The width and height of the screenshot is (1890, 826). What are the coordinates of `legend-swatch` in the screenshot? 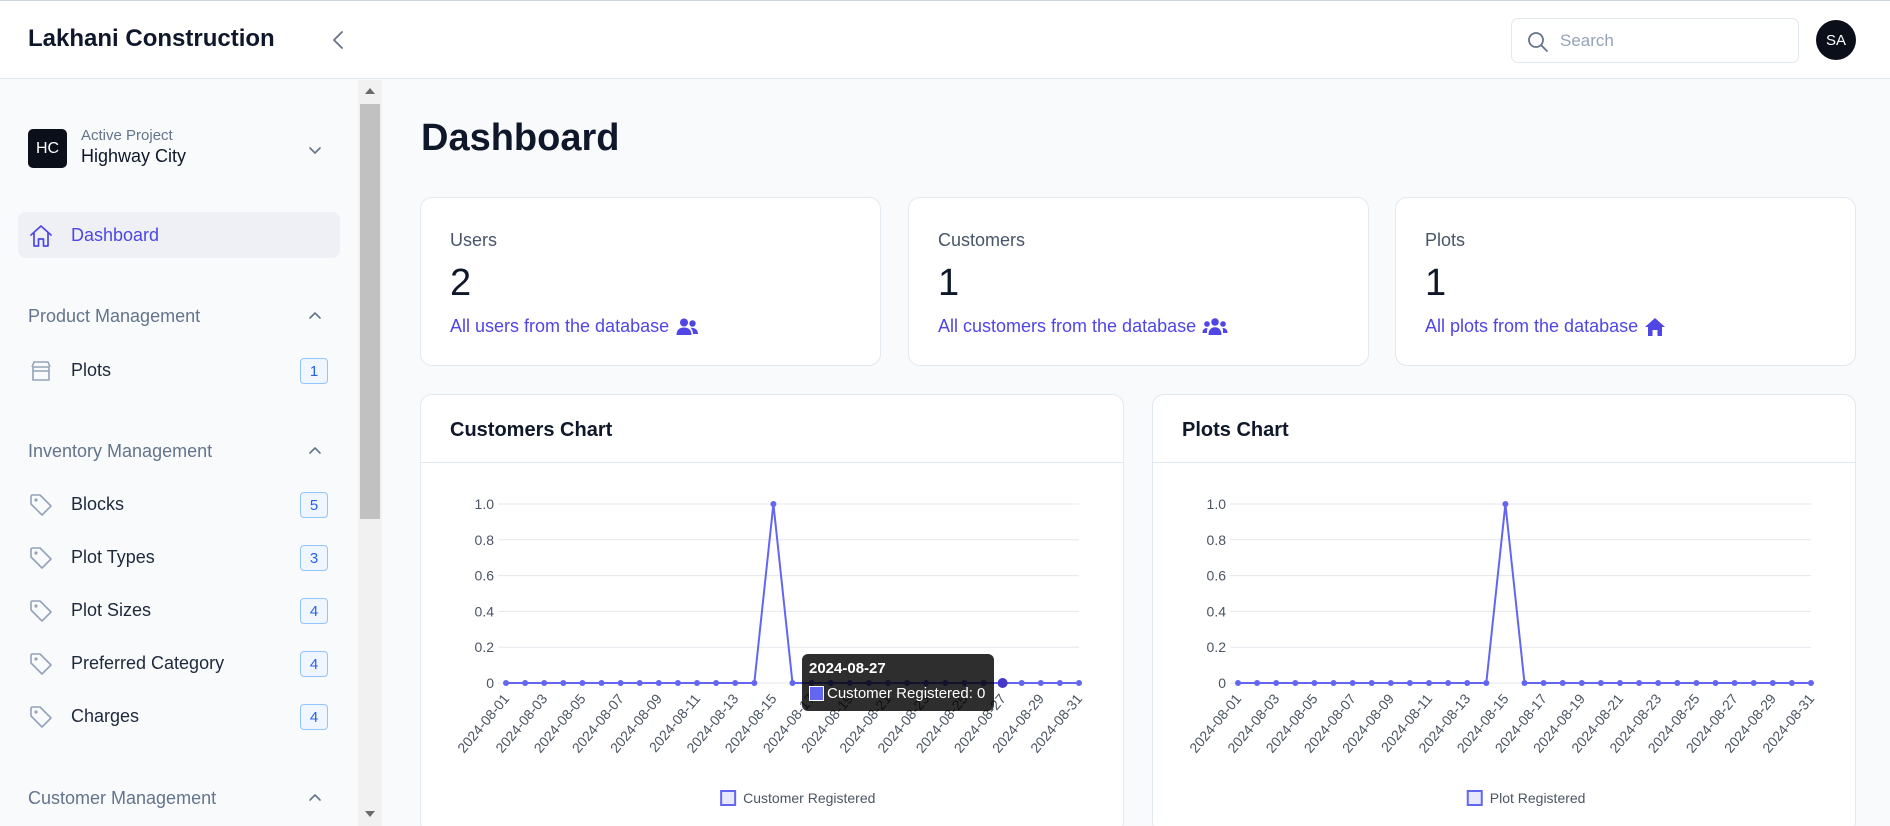 It's located at (1474, 798).